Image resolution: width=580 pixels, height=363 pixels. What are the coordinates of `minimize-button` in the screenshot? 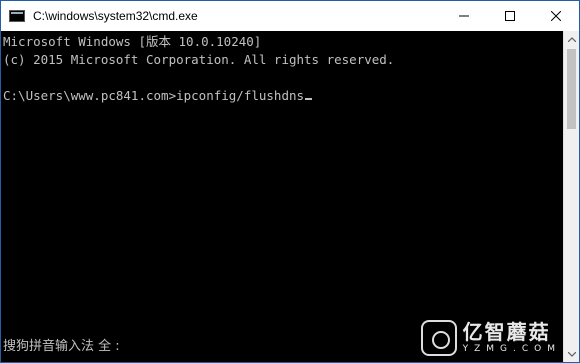 It's located at (464, 16).